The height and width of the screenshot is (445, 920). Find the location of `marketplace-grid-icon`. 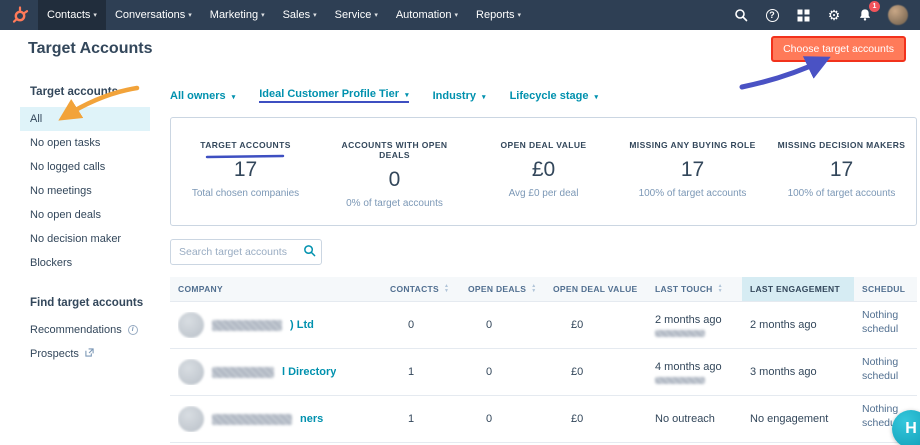

marketplace-grid-icon is located at coordinates (803, 15).